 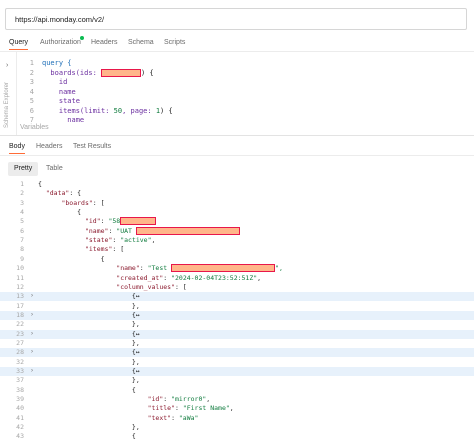 What do you see at coordinates (23, 169) in the screenshot?
I see `view-pretty: Pretty` at bounding box center [23, 169].